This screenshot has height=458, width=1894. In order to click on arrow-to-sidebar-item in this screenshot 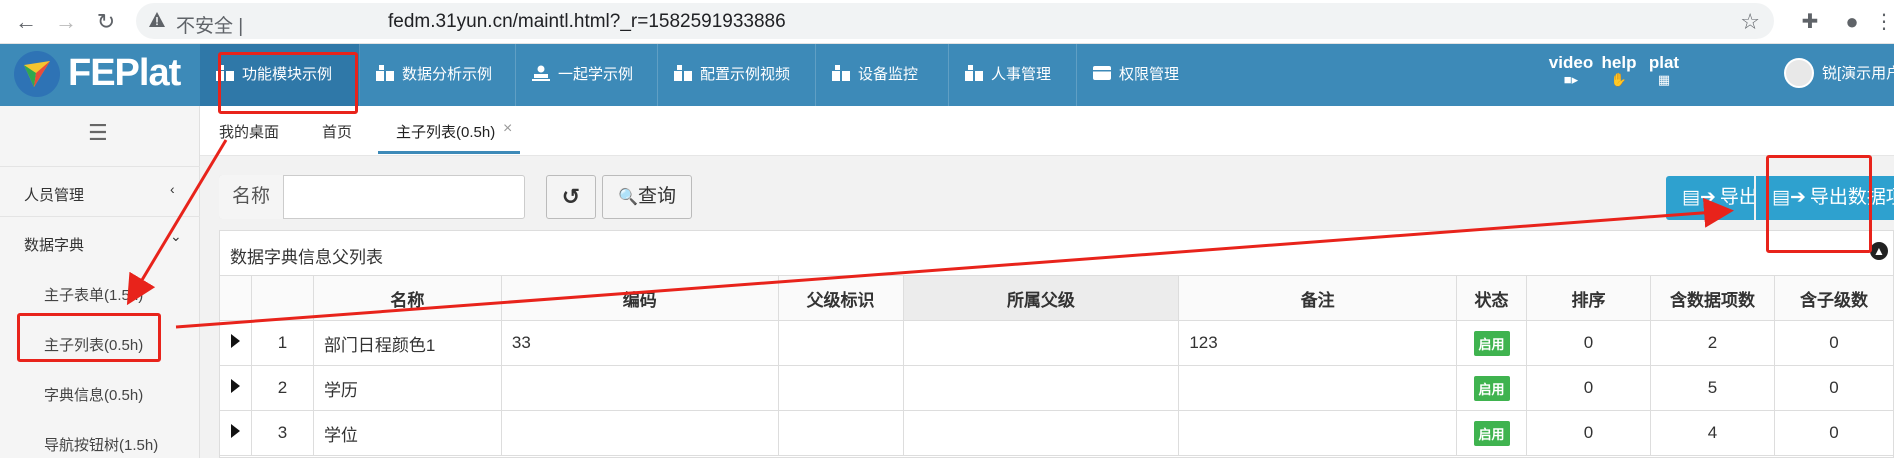, I will do `click(177, 222)`.